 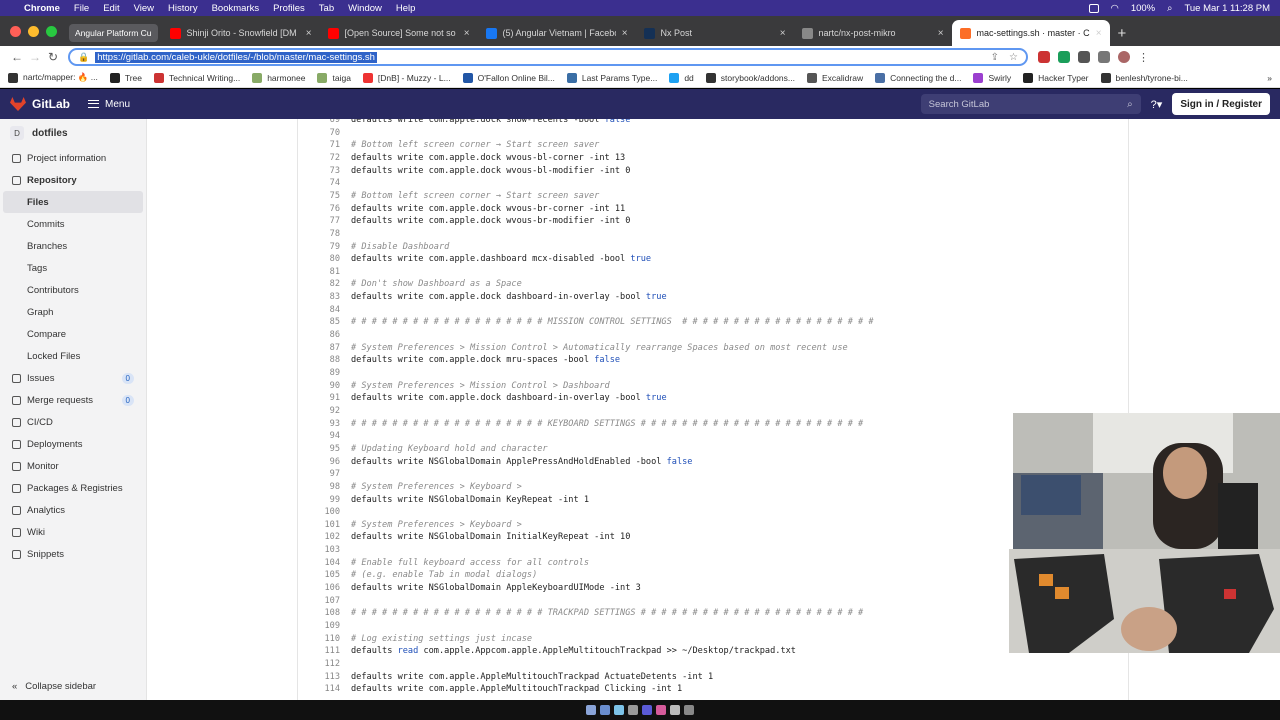 What do you see at coordinates (73, 180) in the screenshot?
I see `sidebar-item: Repository` at bounding box center [73, 180].